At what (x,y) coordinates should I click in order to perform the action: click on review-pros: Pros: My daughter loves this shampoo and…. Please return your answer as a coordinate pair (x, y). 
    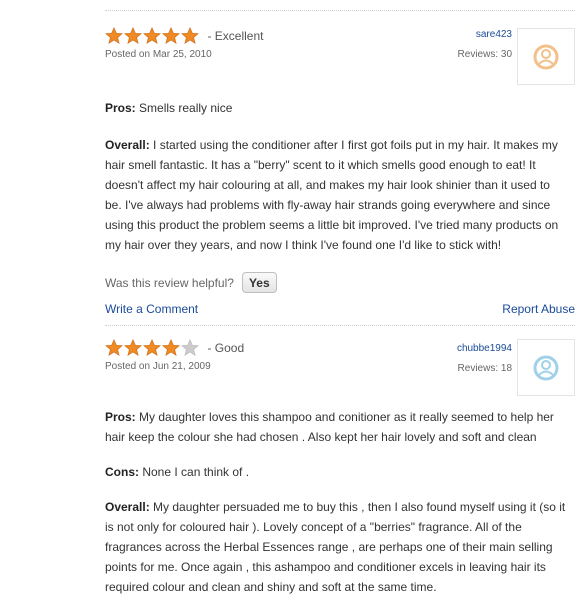
    Looking at the image, I should click on (340, 427).